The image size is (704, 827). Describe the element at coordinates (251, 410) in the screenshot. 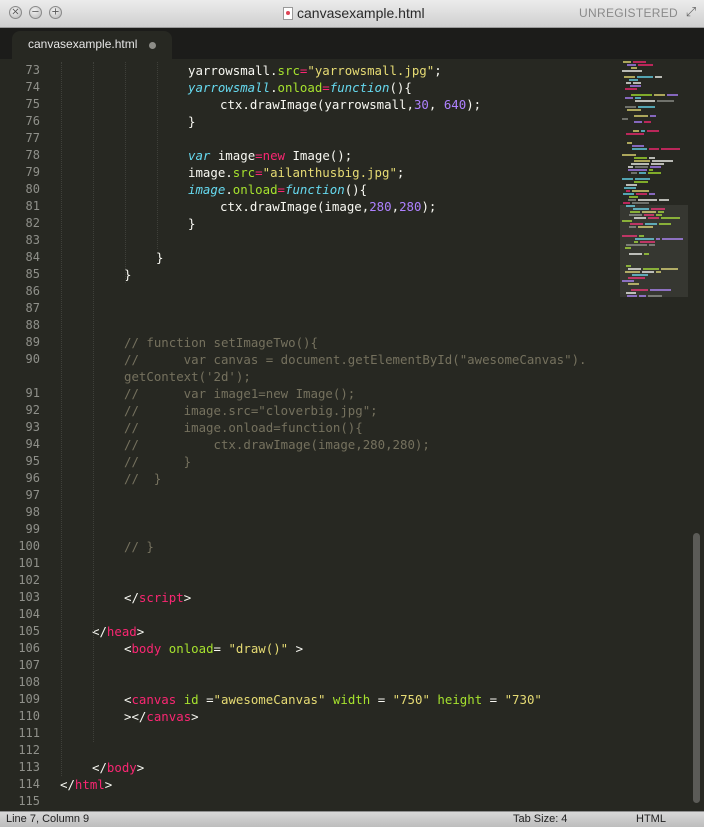

I see `code-line: // image.src="cloverbig.jpg";` at that location.